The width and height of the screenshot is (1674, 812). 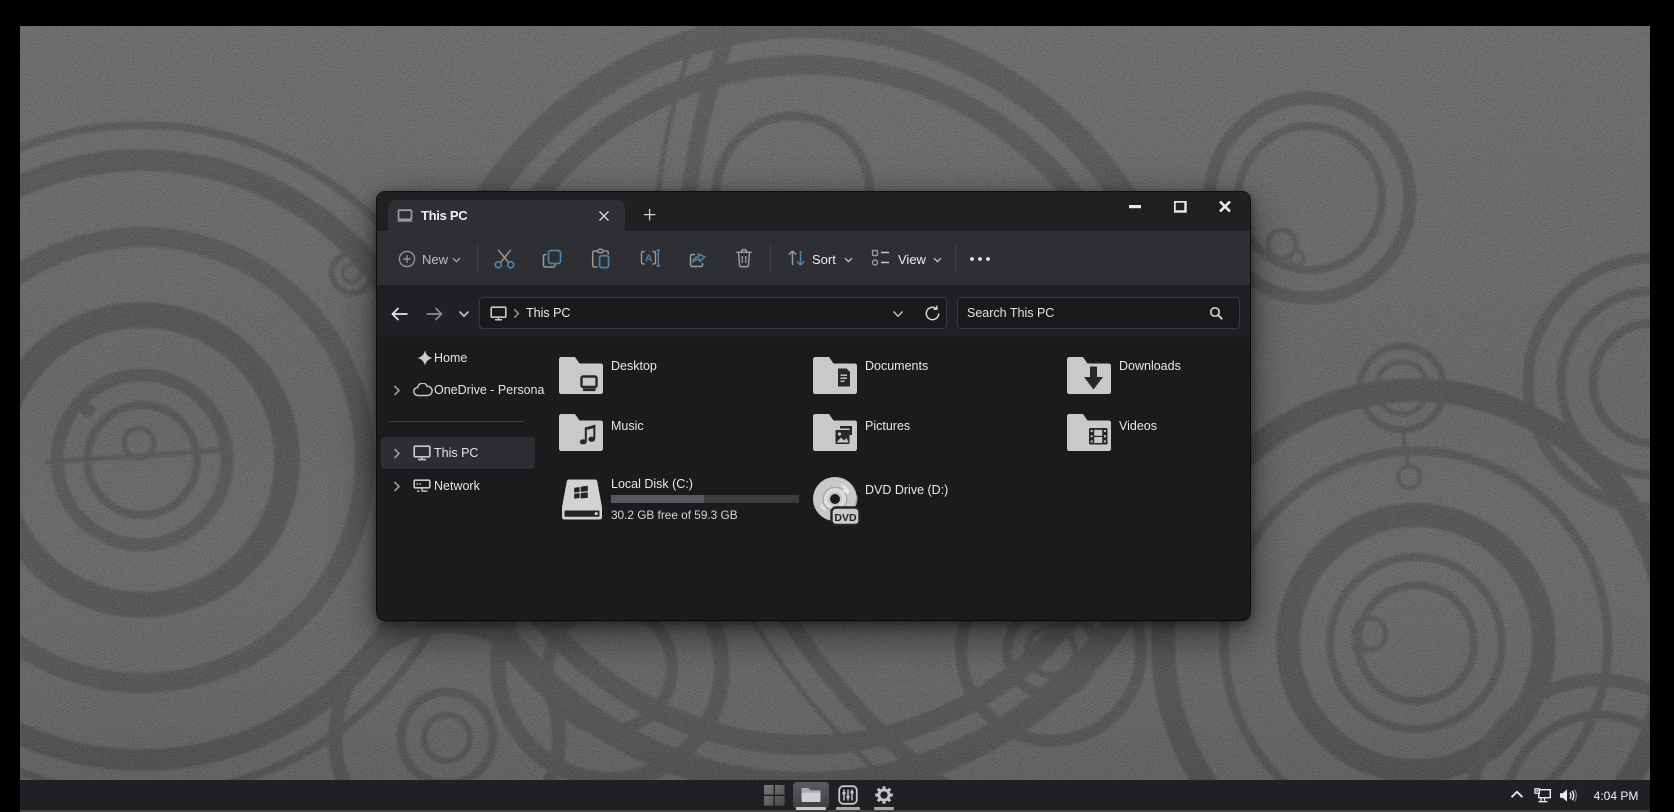 I want to click on svg-text: A, so click(x=649, y=259).